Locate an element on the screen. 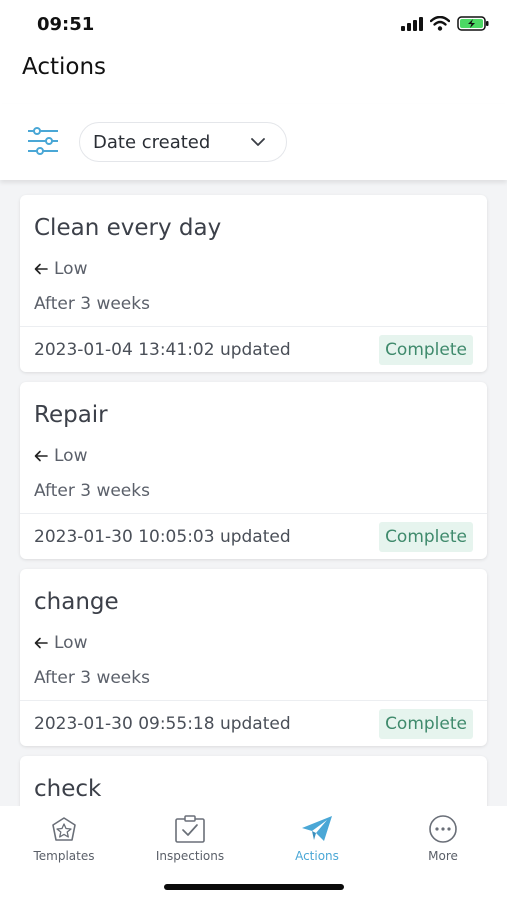 The image size is (507, 900). action-updated: 2023-01-04 13:41:02 updated is located at coordinates (162, 349).